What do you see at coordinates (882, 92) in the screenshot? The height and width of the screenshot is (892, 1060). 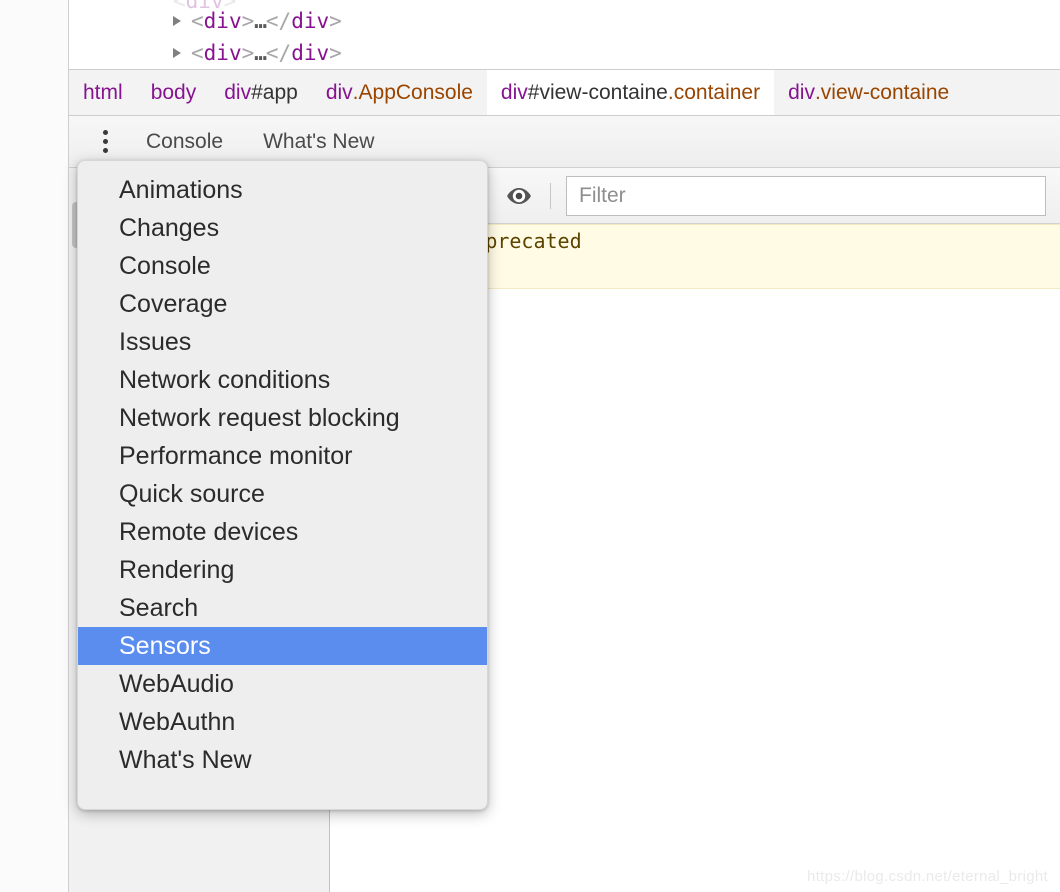 I see `breadcrumb-class: .view-containe` at bounding box center [882, 92].